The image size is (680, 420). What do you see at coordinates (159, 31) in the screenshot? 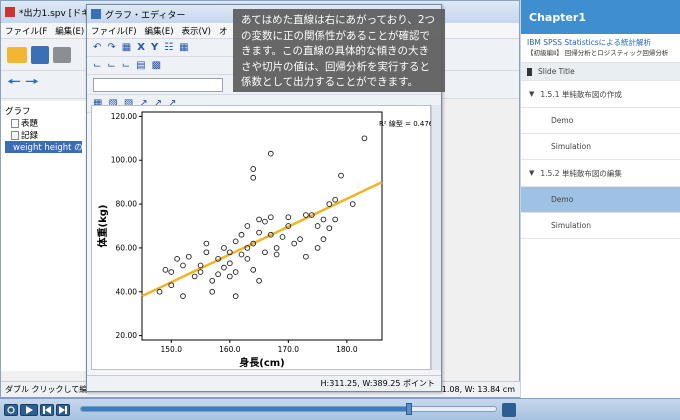
I see `editor-menu-edit: 編集(E)` at bounding box center [159, 31].